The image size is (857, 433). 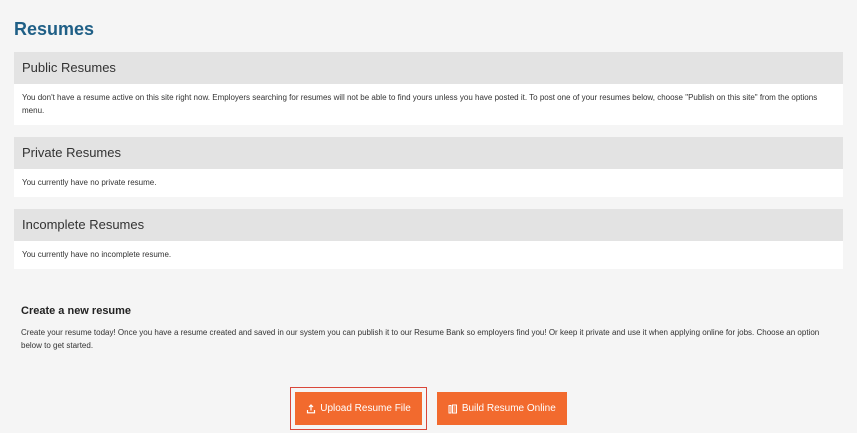 What do you see at coordinates (428, 68) in the screenshot?
I see `section-heading: Public Resumes` at bounding box center [428, 68].